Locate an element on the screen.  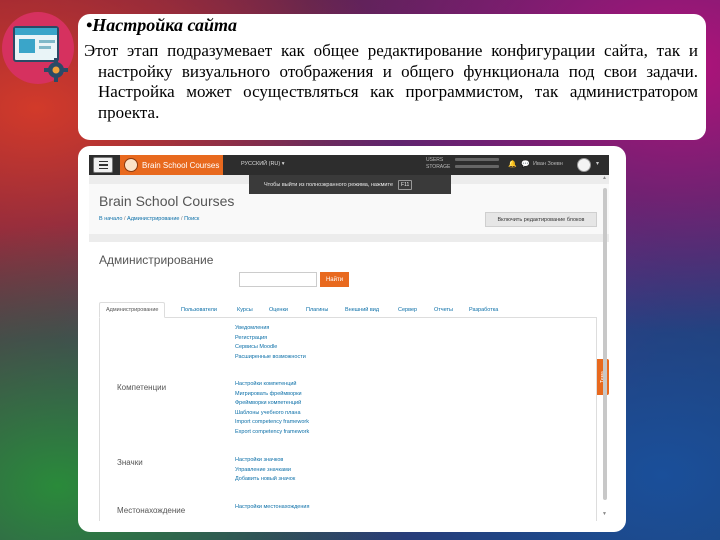
edit-blocks-button: Включить редактирование блоков is located at coordinates (541, 219).